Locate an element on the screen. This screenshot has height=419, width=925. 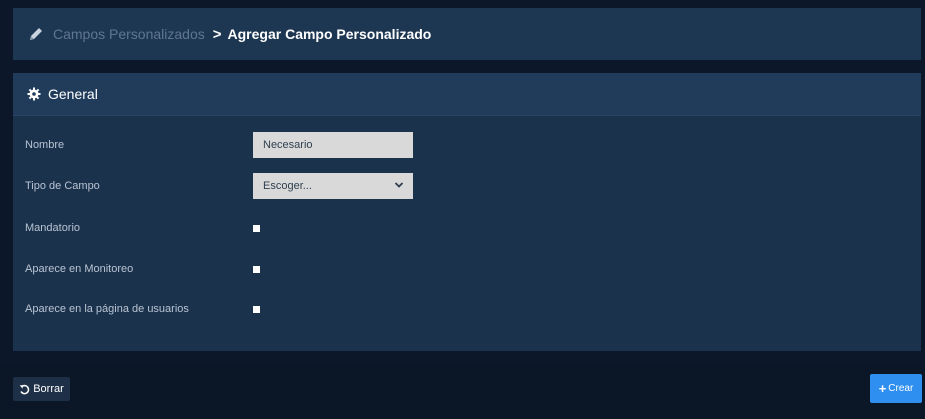
footer-bar is located at coordinates (462, 392).